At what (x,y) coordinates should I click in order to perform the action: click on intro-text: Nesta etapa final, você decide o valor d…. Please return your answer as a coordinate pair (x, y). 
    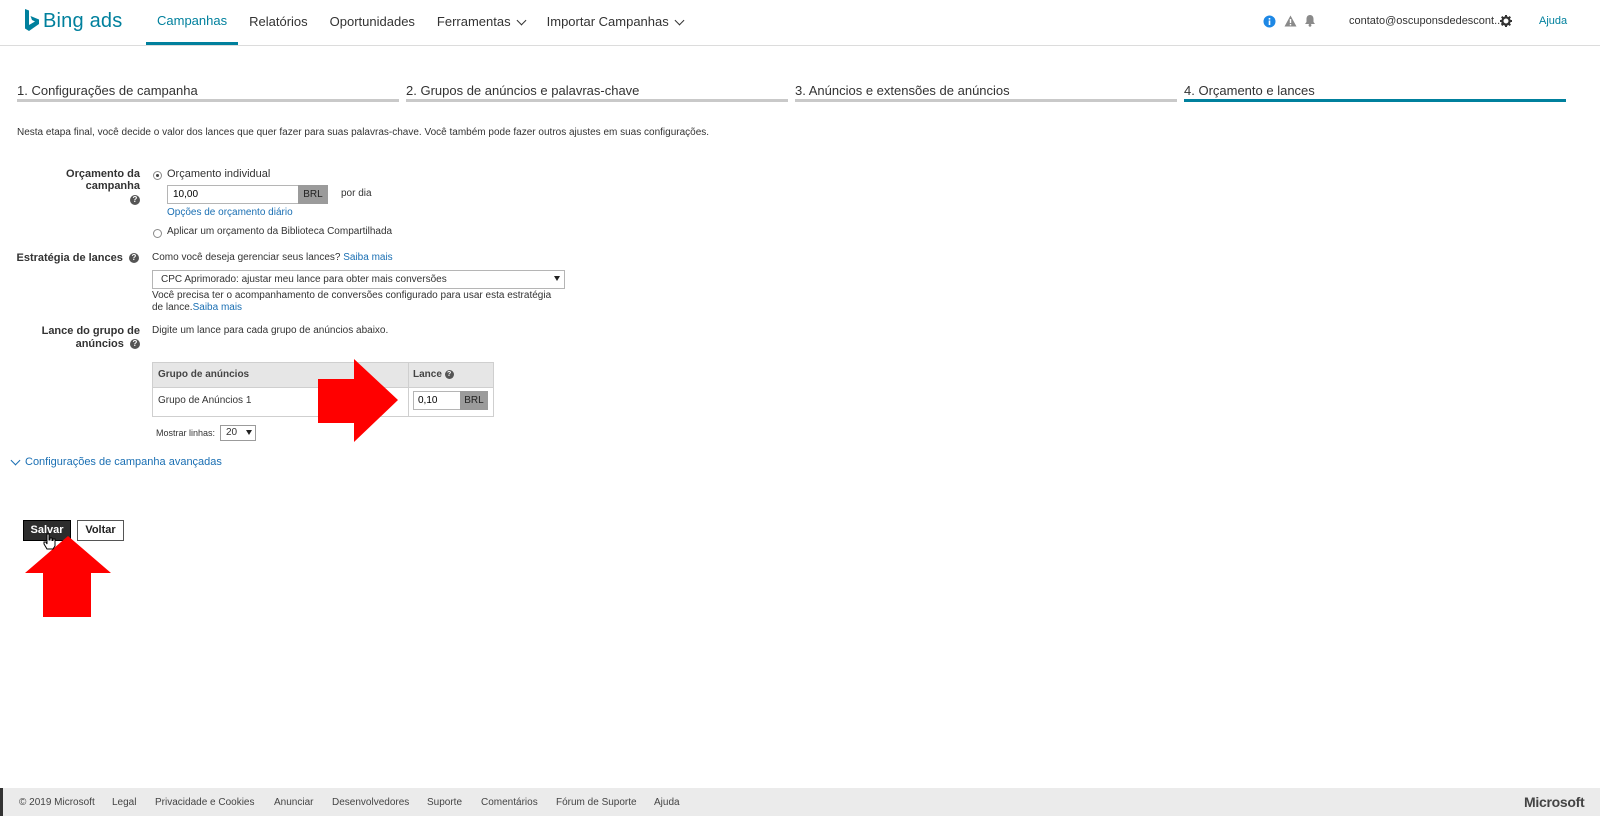
    Looking at the image, I should click on (363, 132).